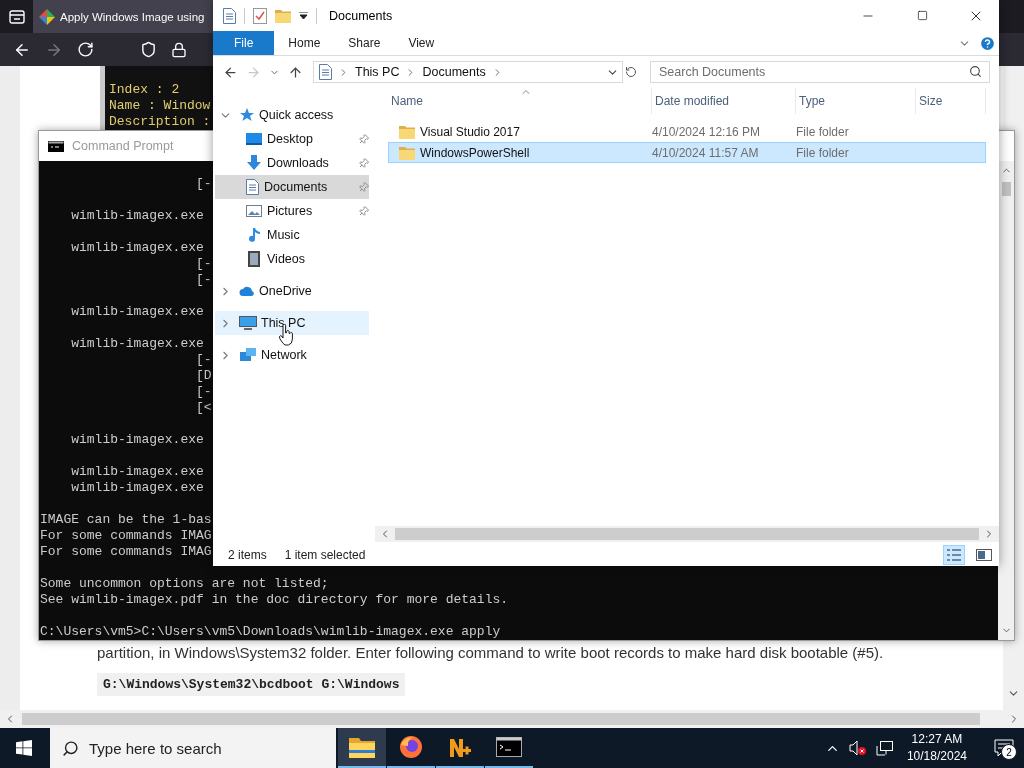 Image resolution: width=1024 pixels, height=768 pixels. What do you see at coordinates (325, 554) in the screenshot?
I see `selection-count: 1 item selected` at bounding box center [325, 554].